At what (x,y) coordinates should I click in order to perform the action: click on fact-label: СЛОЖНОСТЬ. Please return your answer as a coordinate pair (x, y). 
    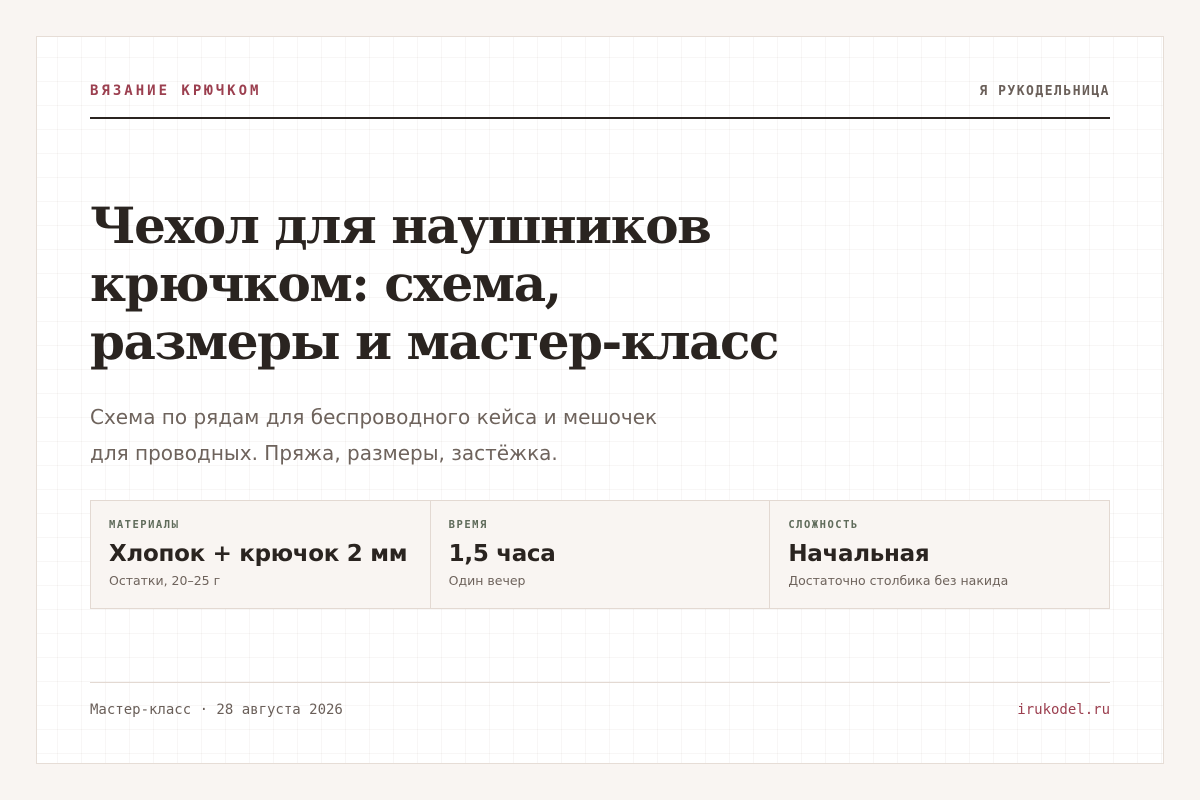
    Looking at the image, I should click on (823, 525).